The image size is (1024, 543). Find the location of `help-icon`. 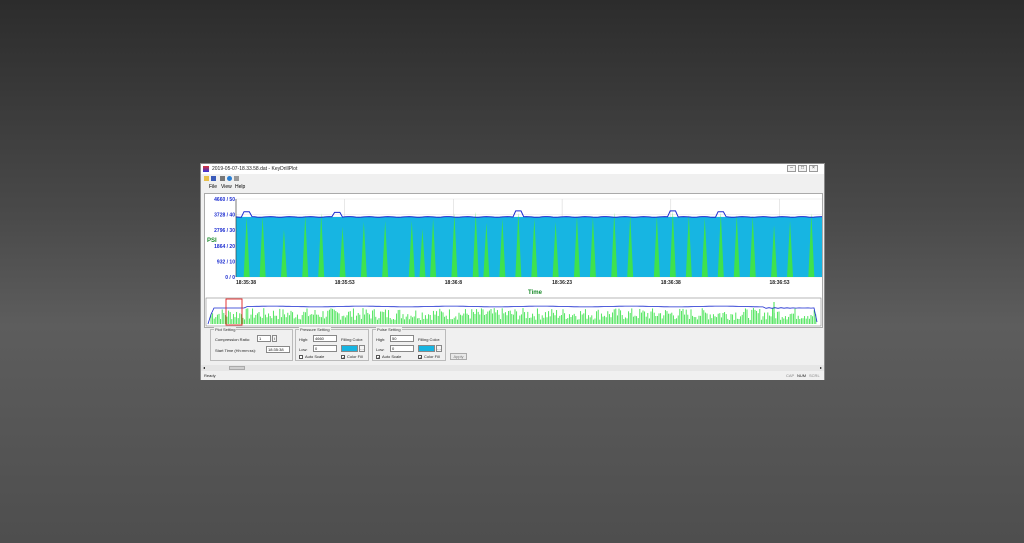

help-icon is located at coordinates (229, 178).